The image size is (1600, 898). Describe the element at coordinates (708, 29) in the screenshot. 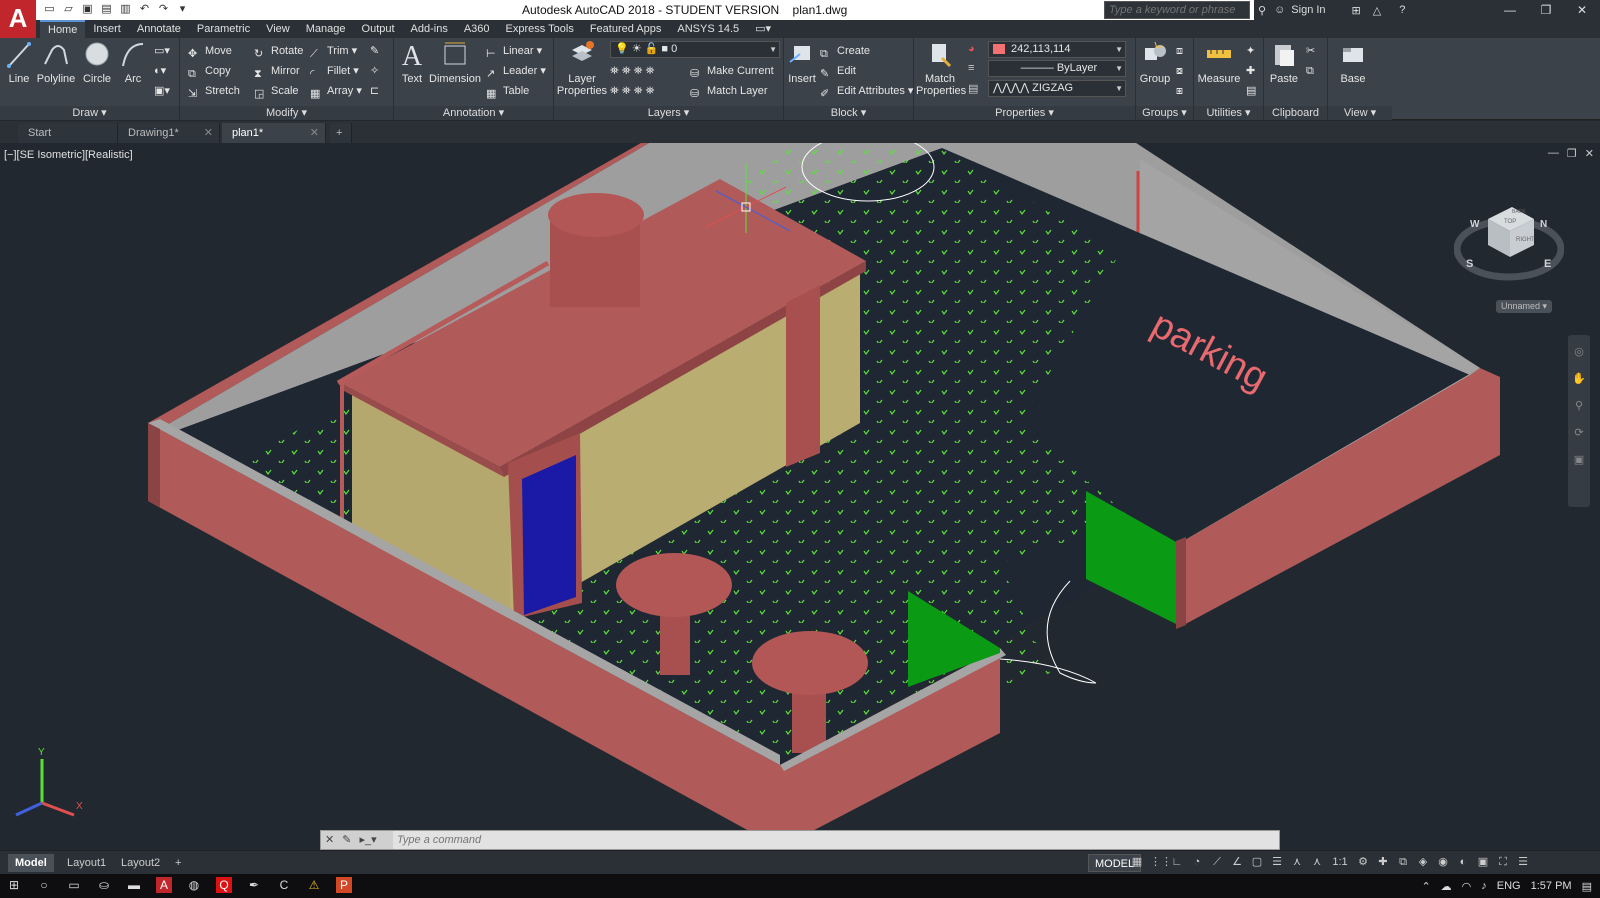

I see `tab-ansys: ANSYS 14.5` at that location.